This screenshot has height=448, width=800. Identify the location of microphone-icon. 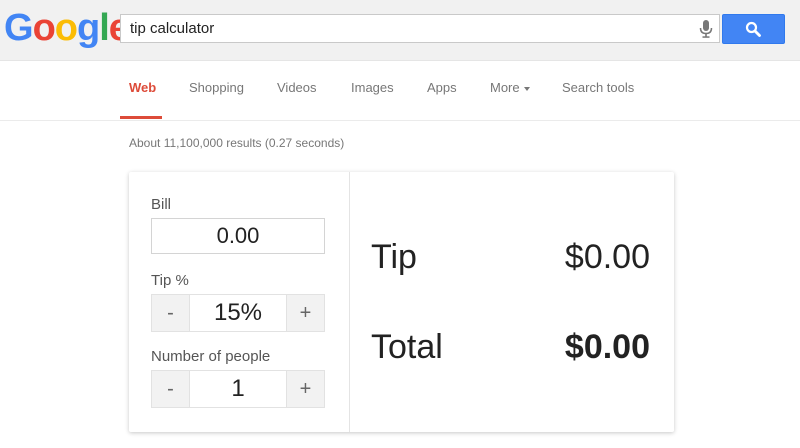
(706, 29).